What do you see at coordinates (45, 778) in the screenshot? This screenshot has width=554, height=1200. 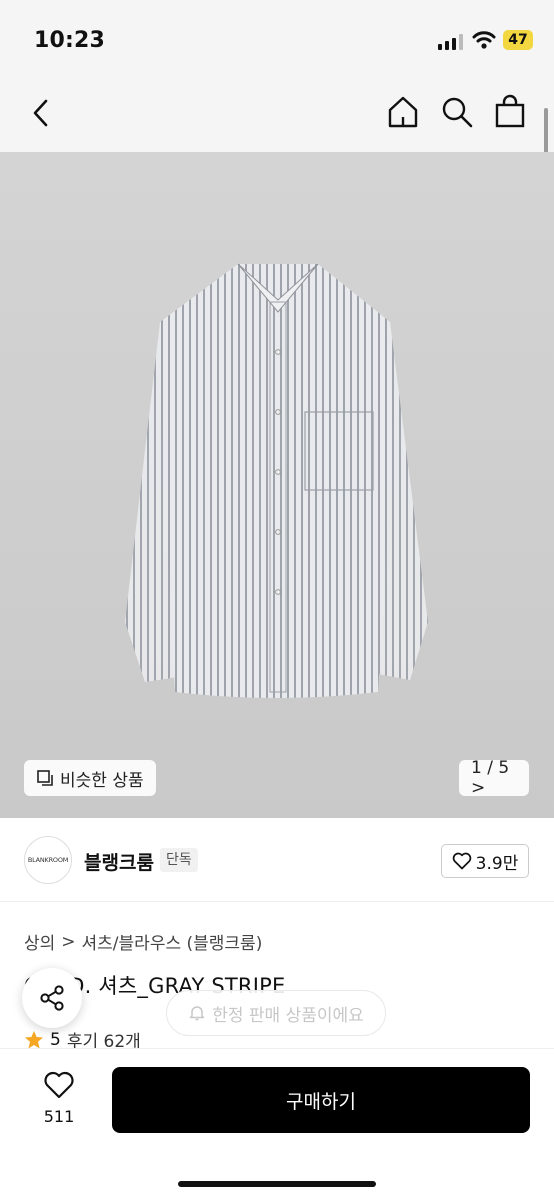 I see `copy-icon` at bounding box center [45, 778].